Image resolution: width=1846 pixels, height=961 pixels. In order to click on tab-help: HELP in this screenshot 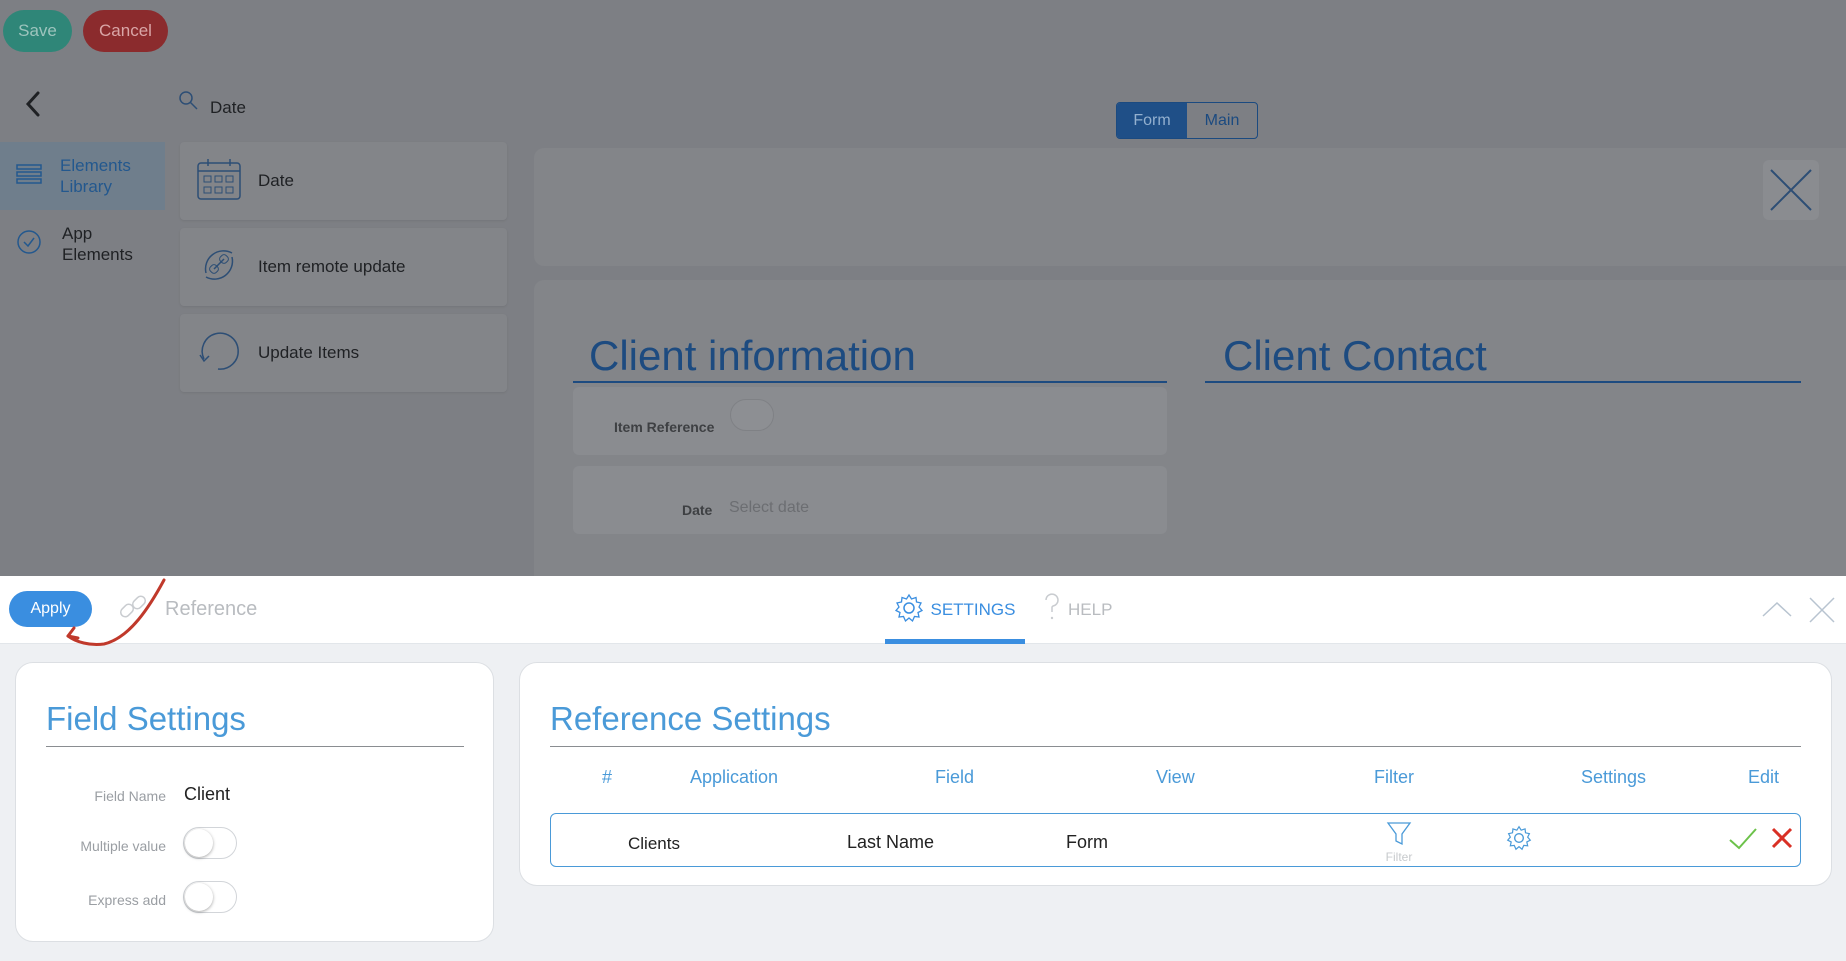, I will do `click(1082, 610)`.